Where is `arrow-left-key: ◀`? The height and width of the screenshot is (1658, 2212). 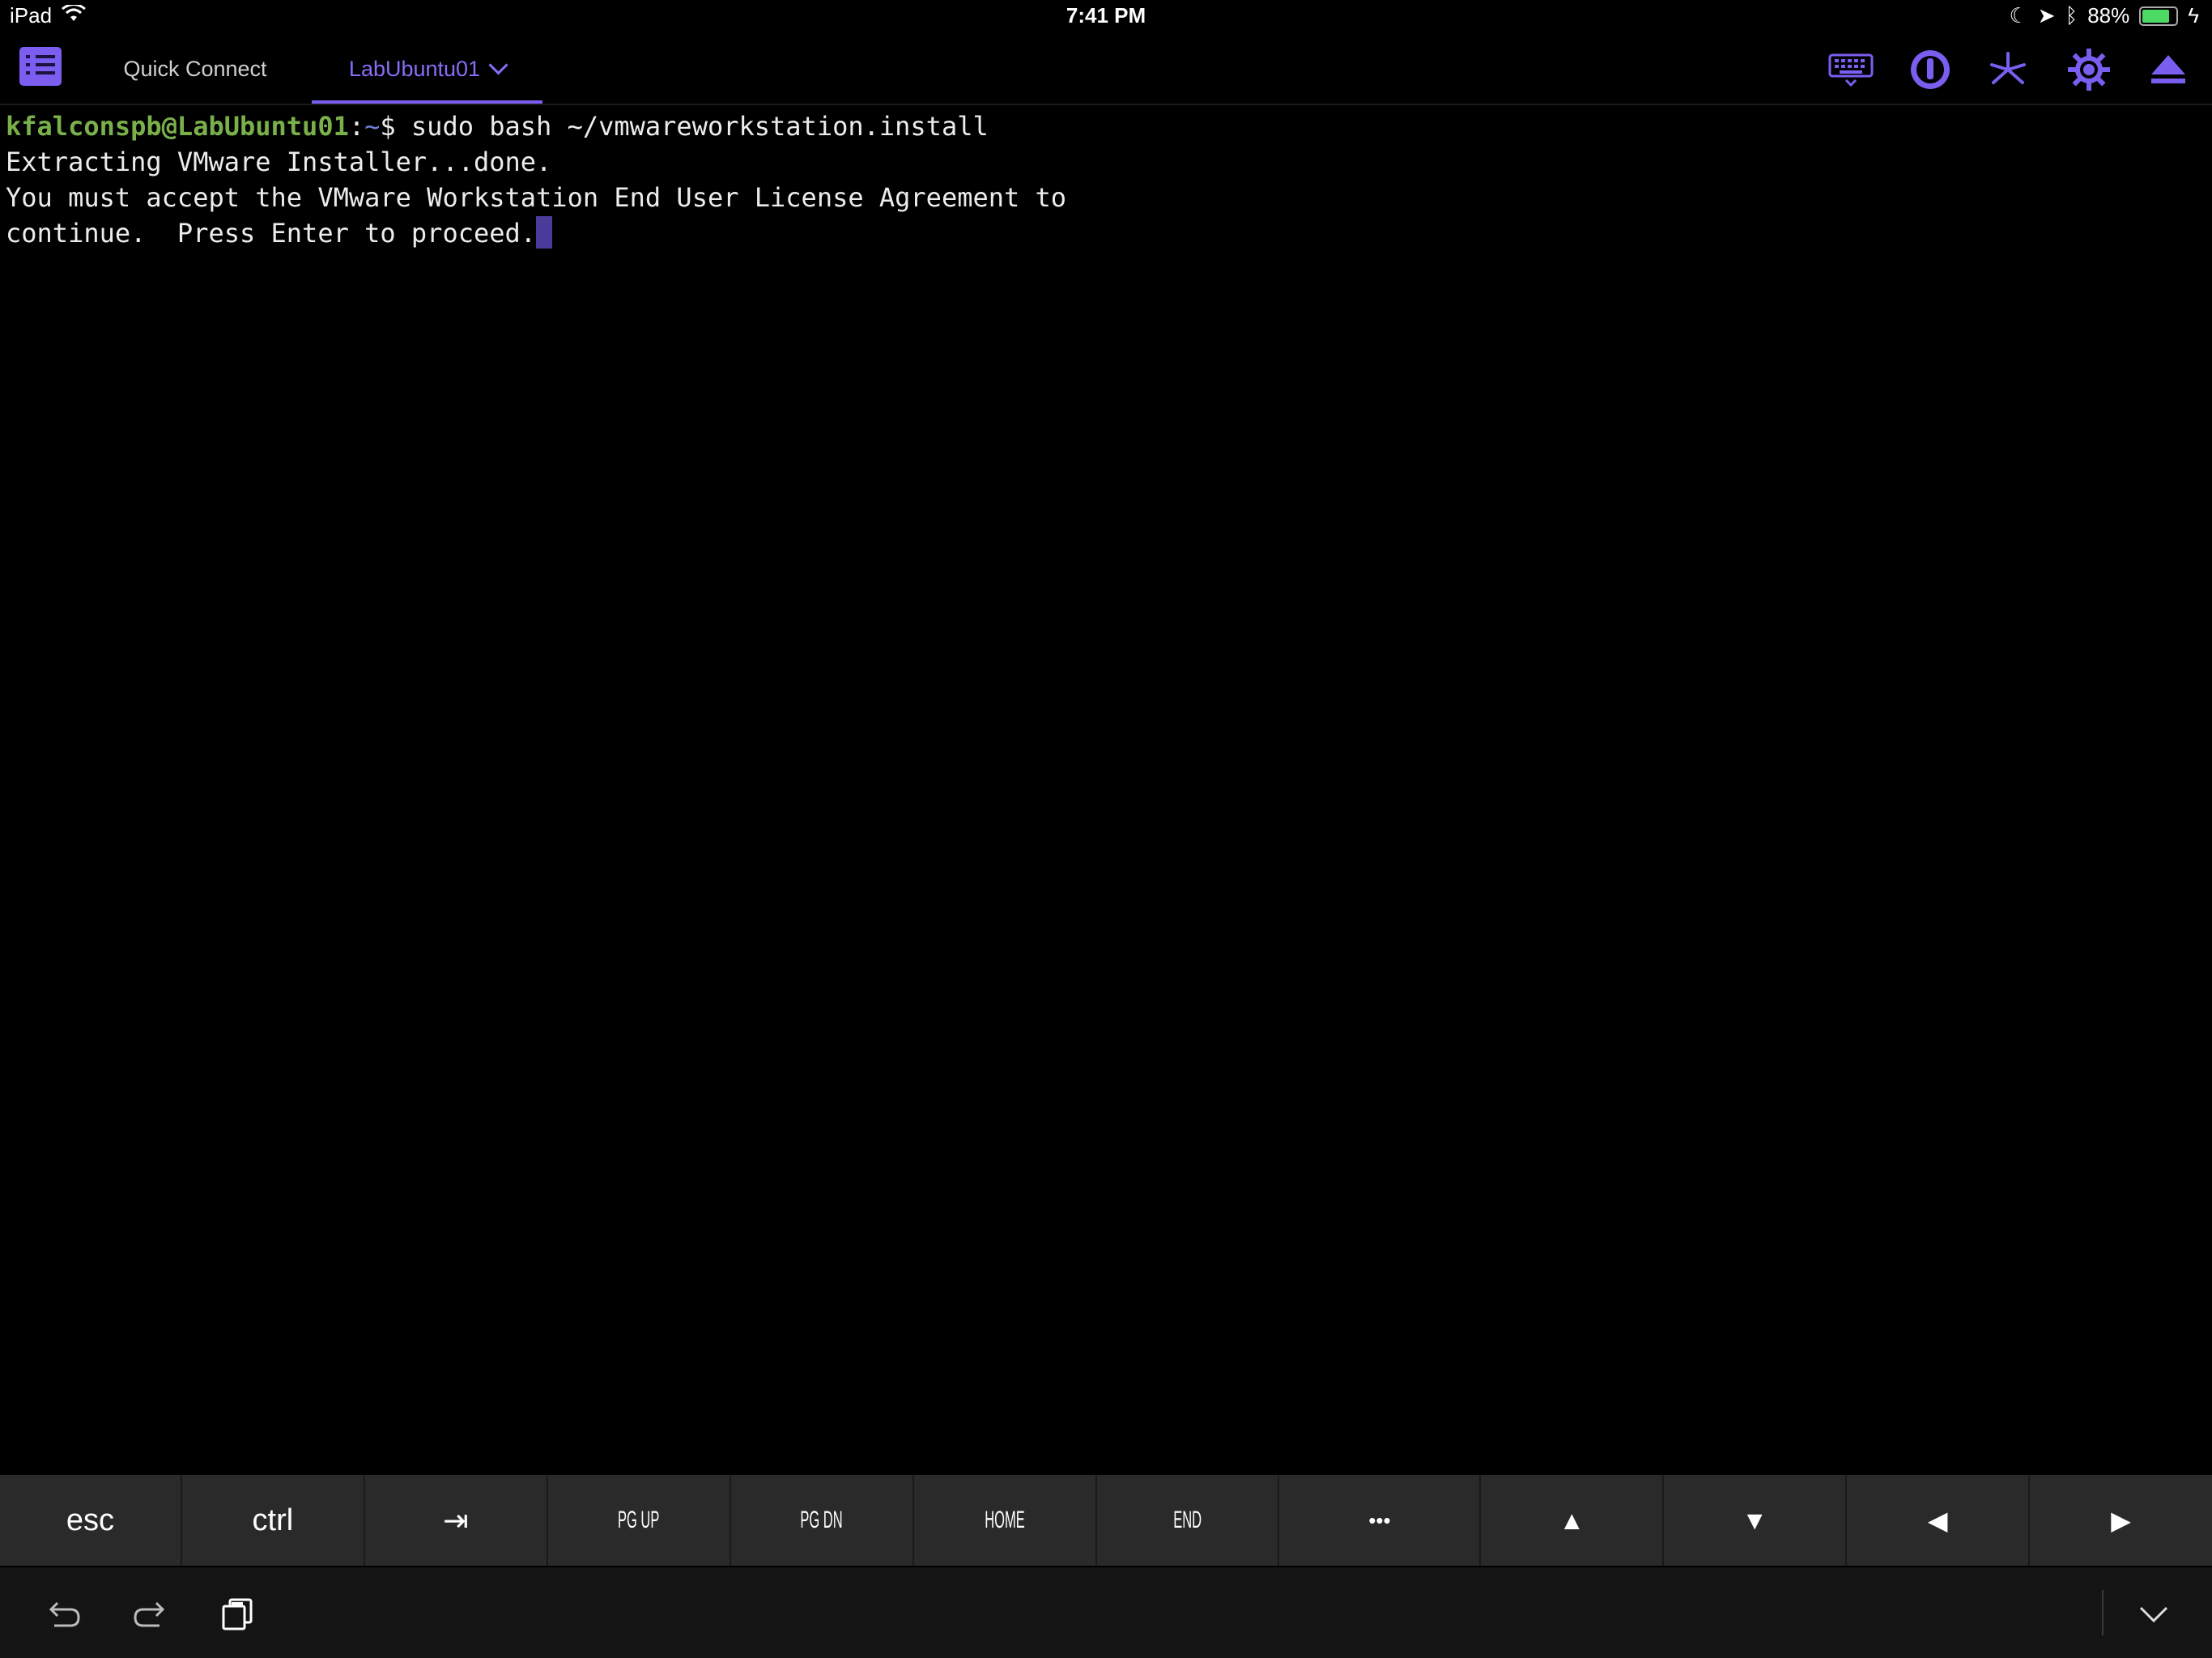
arrow-left-key: ◀ is located at coordinates (1939, 1520).